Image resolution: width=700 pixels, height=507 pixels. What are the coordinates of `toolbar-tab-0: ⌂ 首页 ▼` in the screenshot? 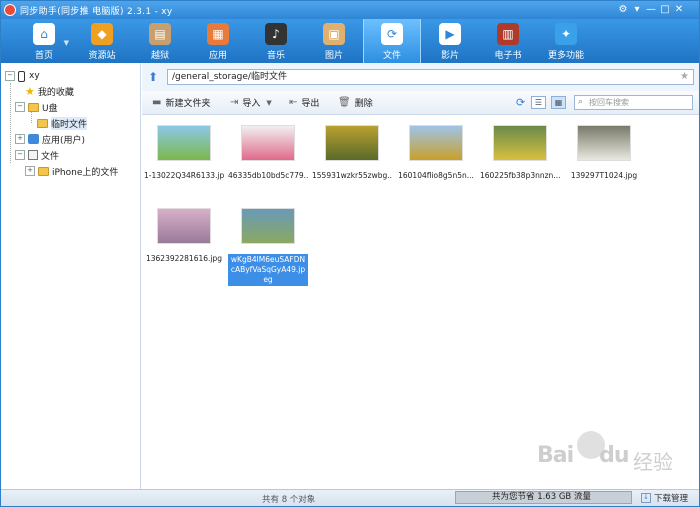 It's located at (44, 41).